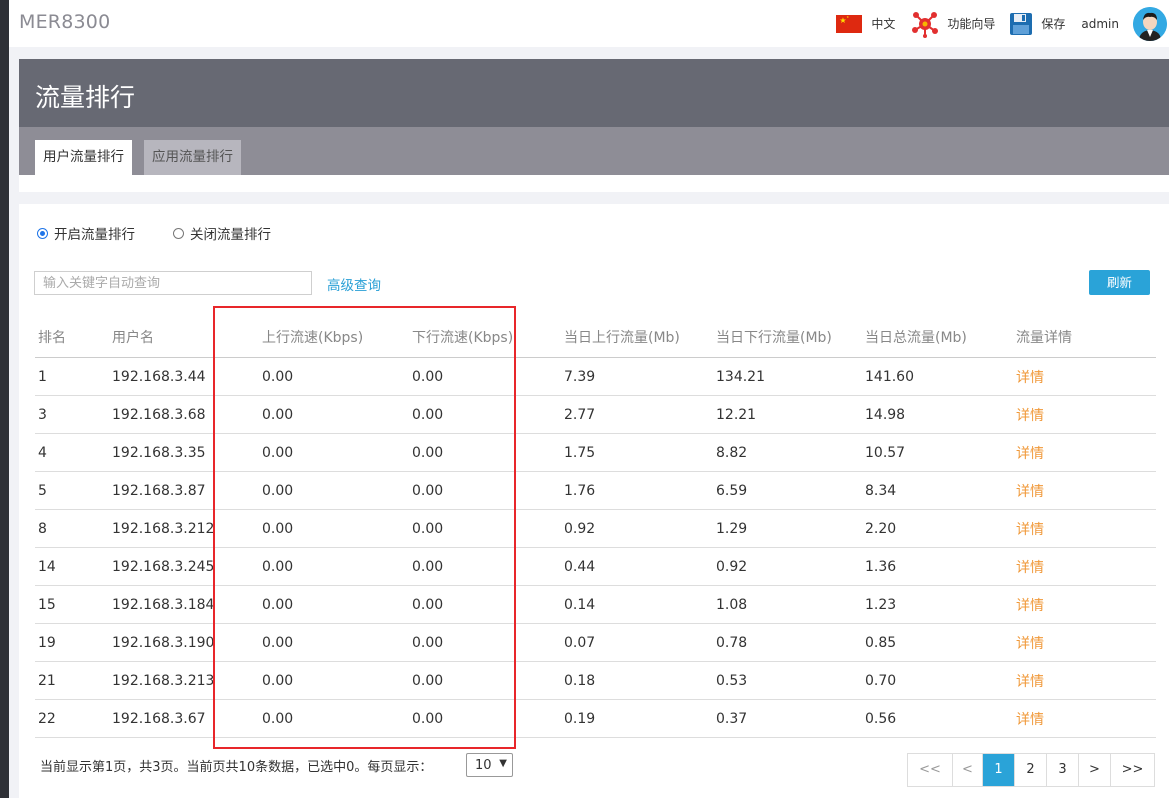 The image size is (1169, 798). I want to click on daily-total-cell: 1.23, so click(940, 604).